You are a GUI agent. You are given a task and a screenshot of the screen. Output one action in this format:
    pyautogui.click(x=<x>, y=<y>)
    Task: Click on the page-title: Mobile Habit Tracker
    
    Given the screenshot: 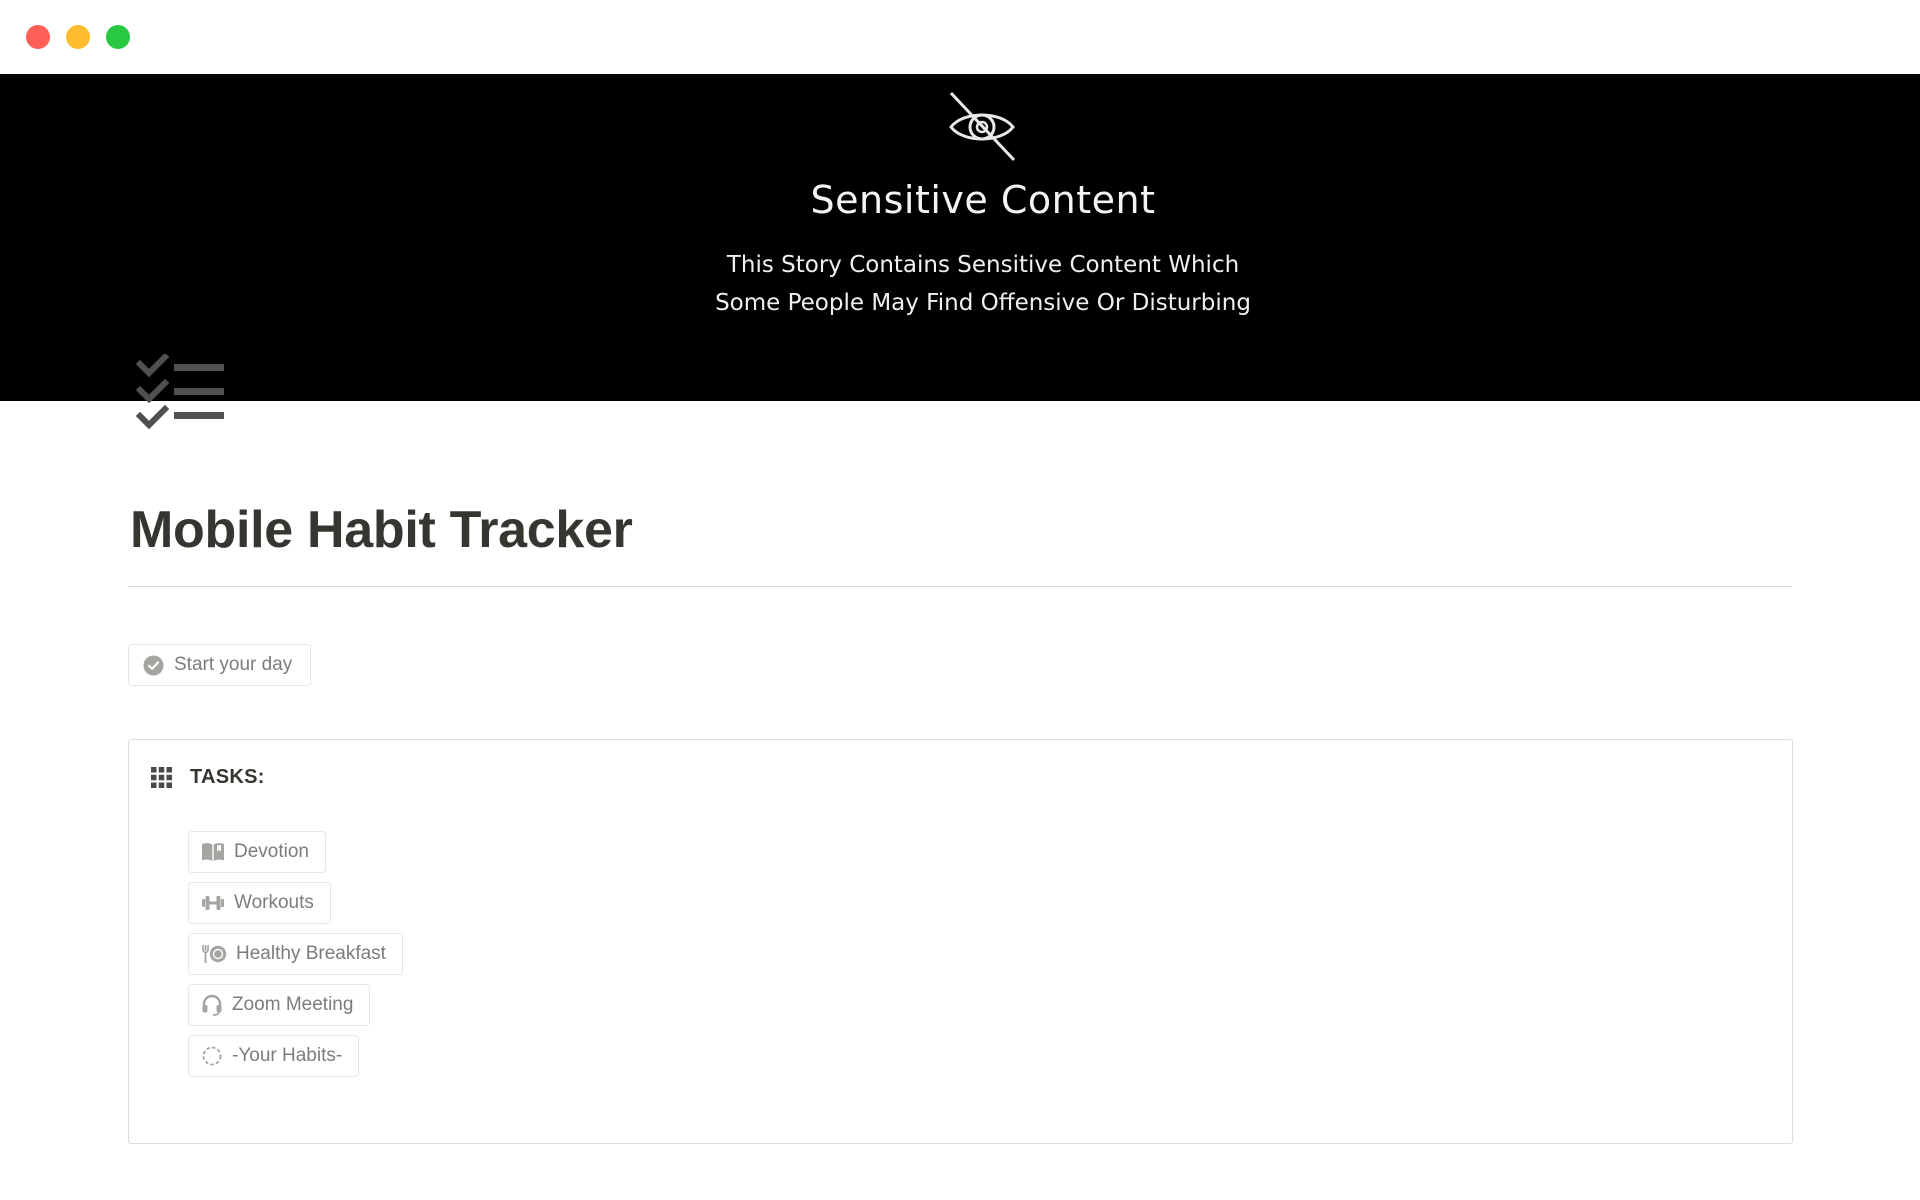 What is the action you would take?
    pyautogui.click(x=381, y=530)
    